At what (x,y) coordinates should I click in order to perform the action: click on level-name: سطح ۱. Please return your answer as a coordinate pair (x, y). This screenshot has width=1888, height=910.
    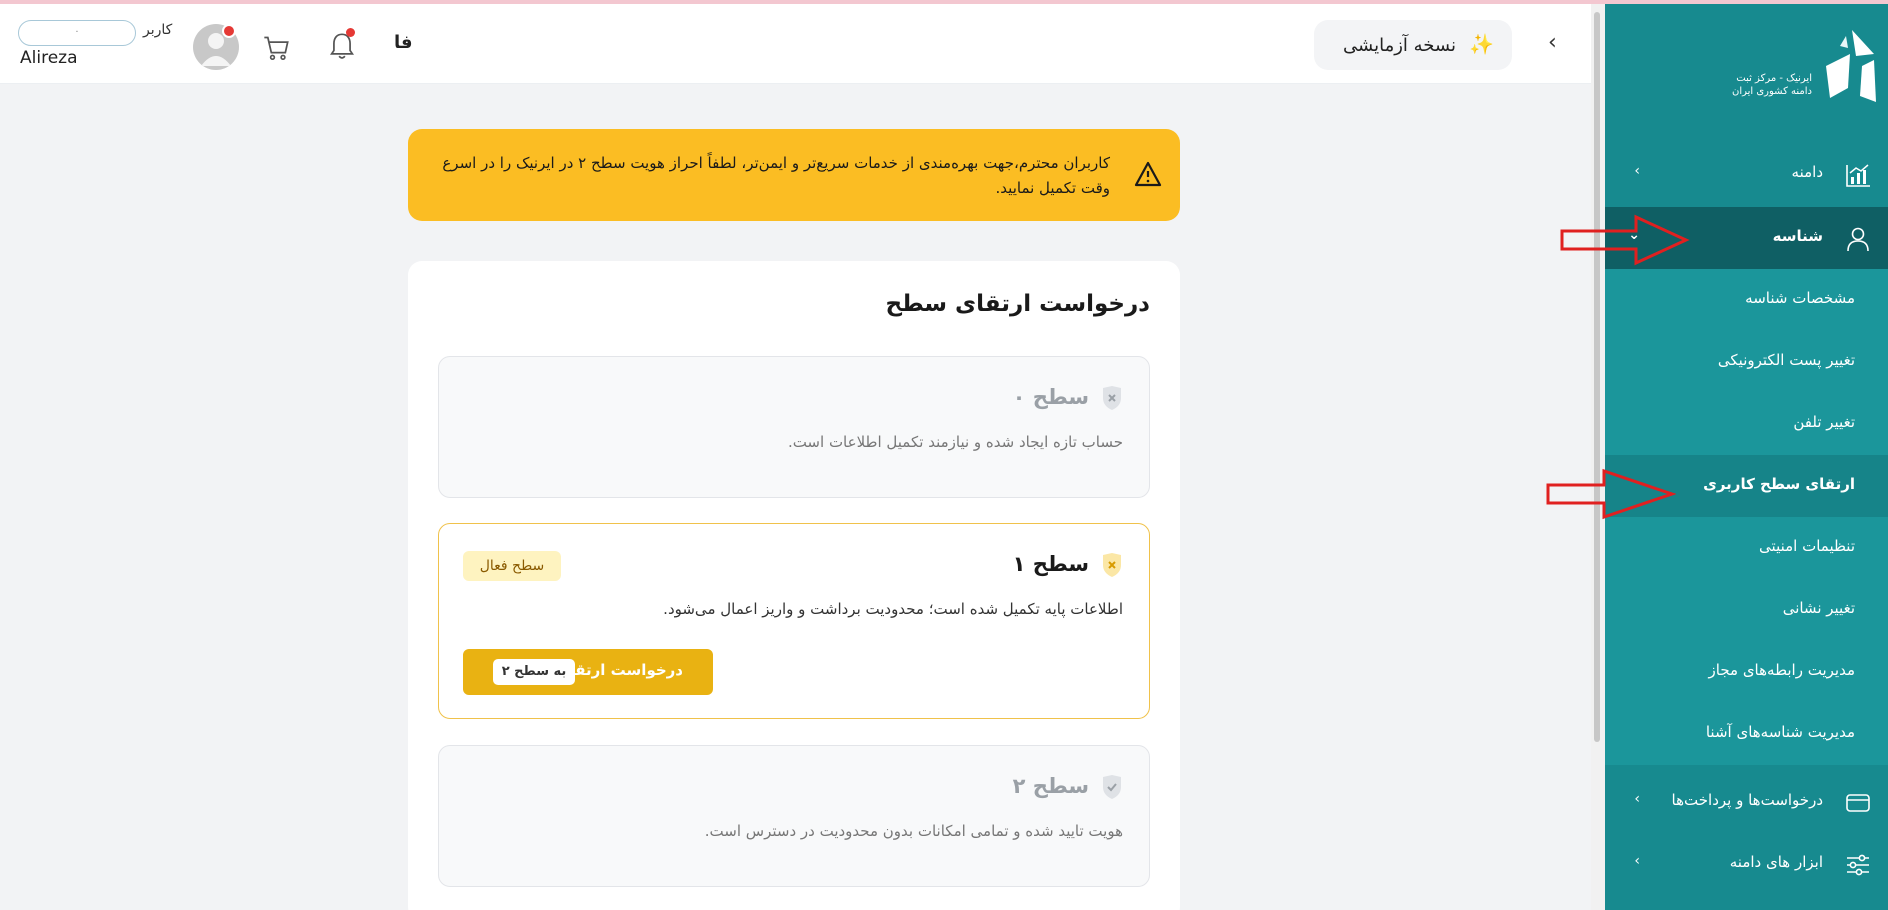
    Looking at the image, I should click on (1050, 564).